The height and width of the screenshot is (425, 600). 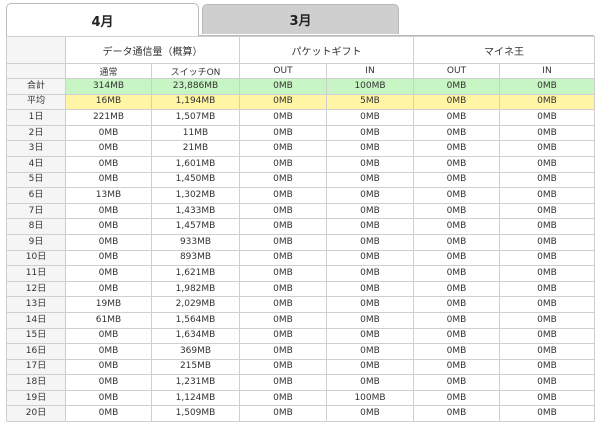 I want to click on row-label: 13日, so click(x=36, y=304).